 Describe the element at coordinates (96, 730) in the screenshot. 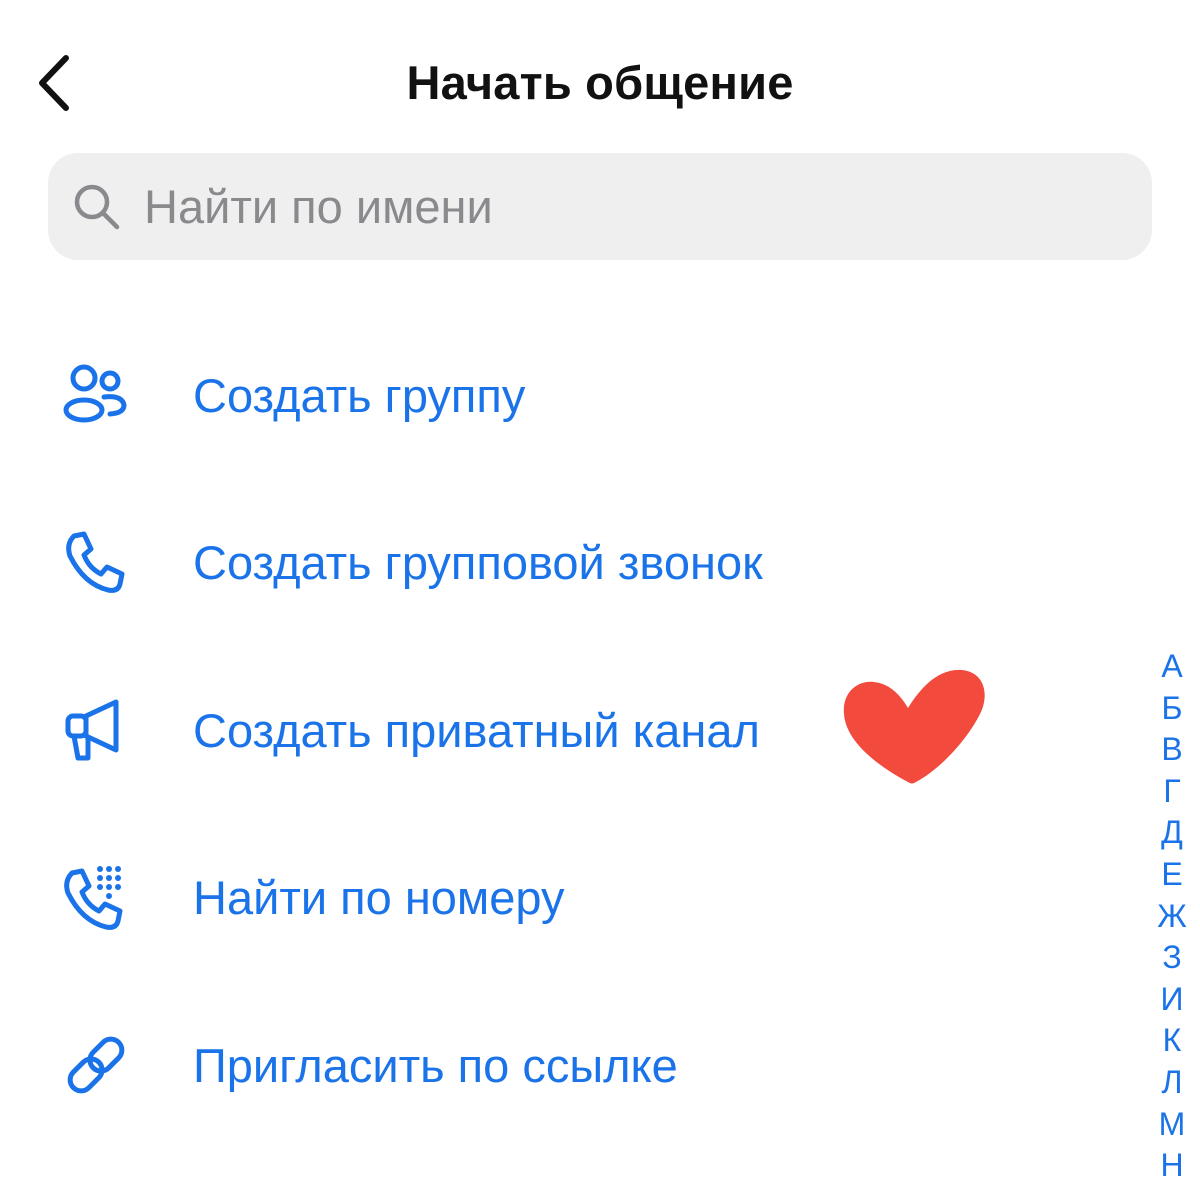

I see `megaphone-icon` at that location.